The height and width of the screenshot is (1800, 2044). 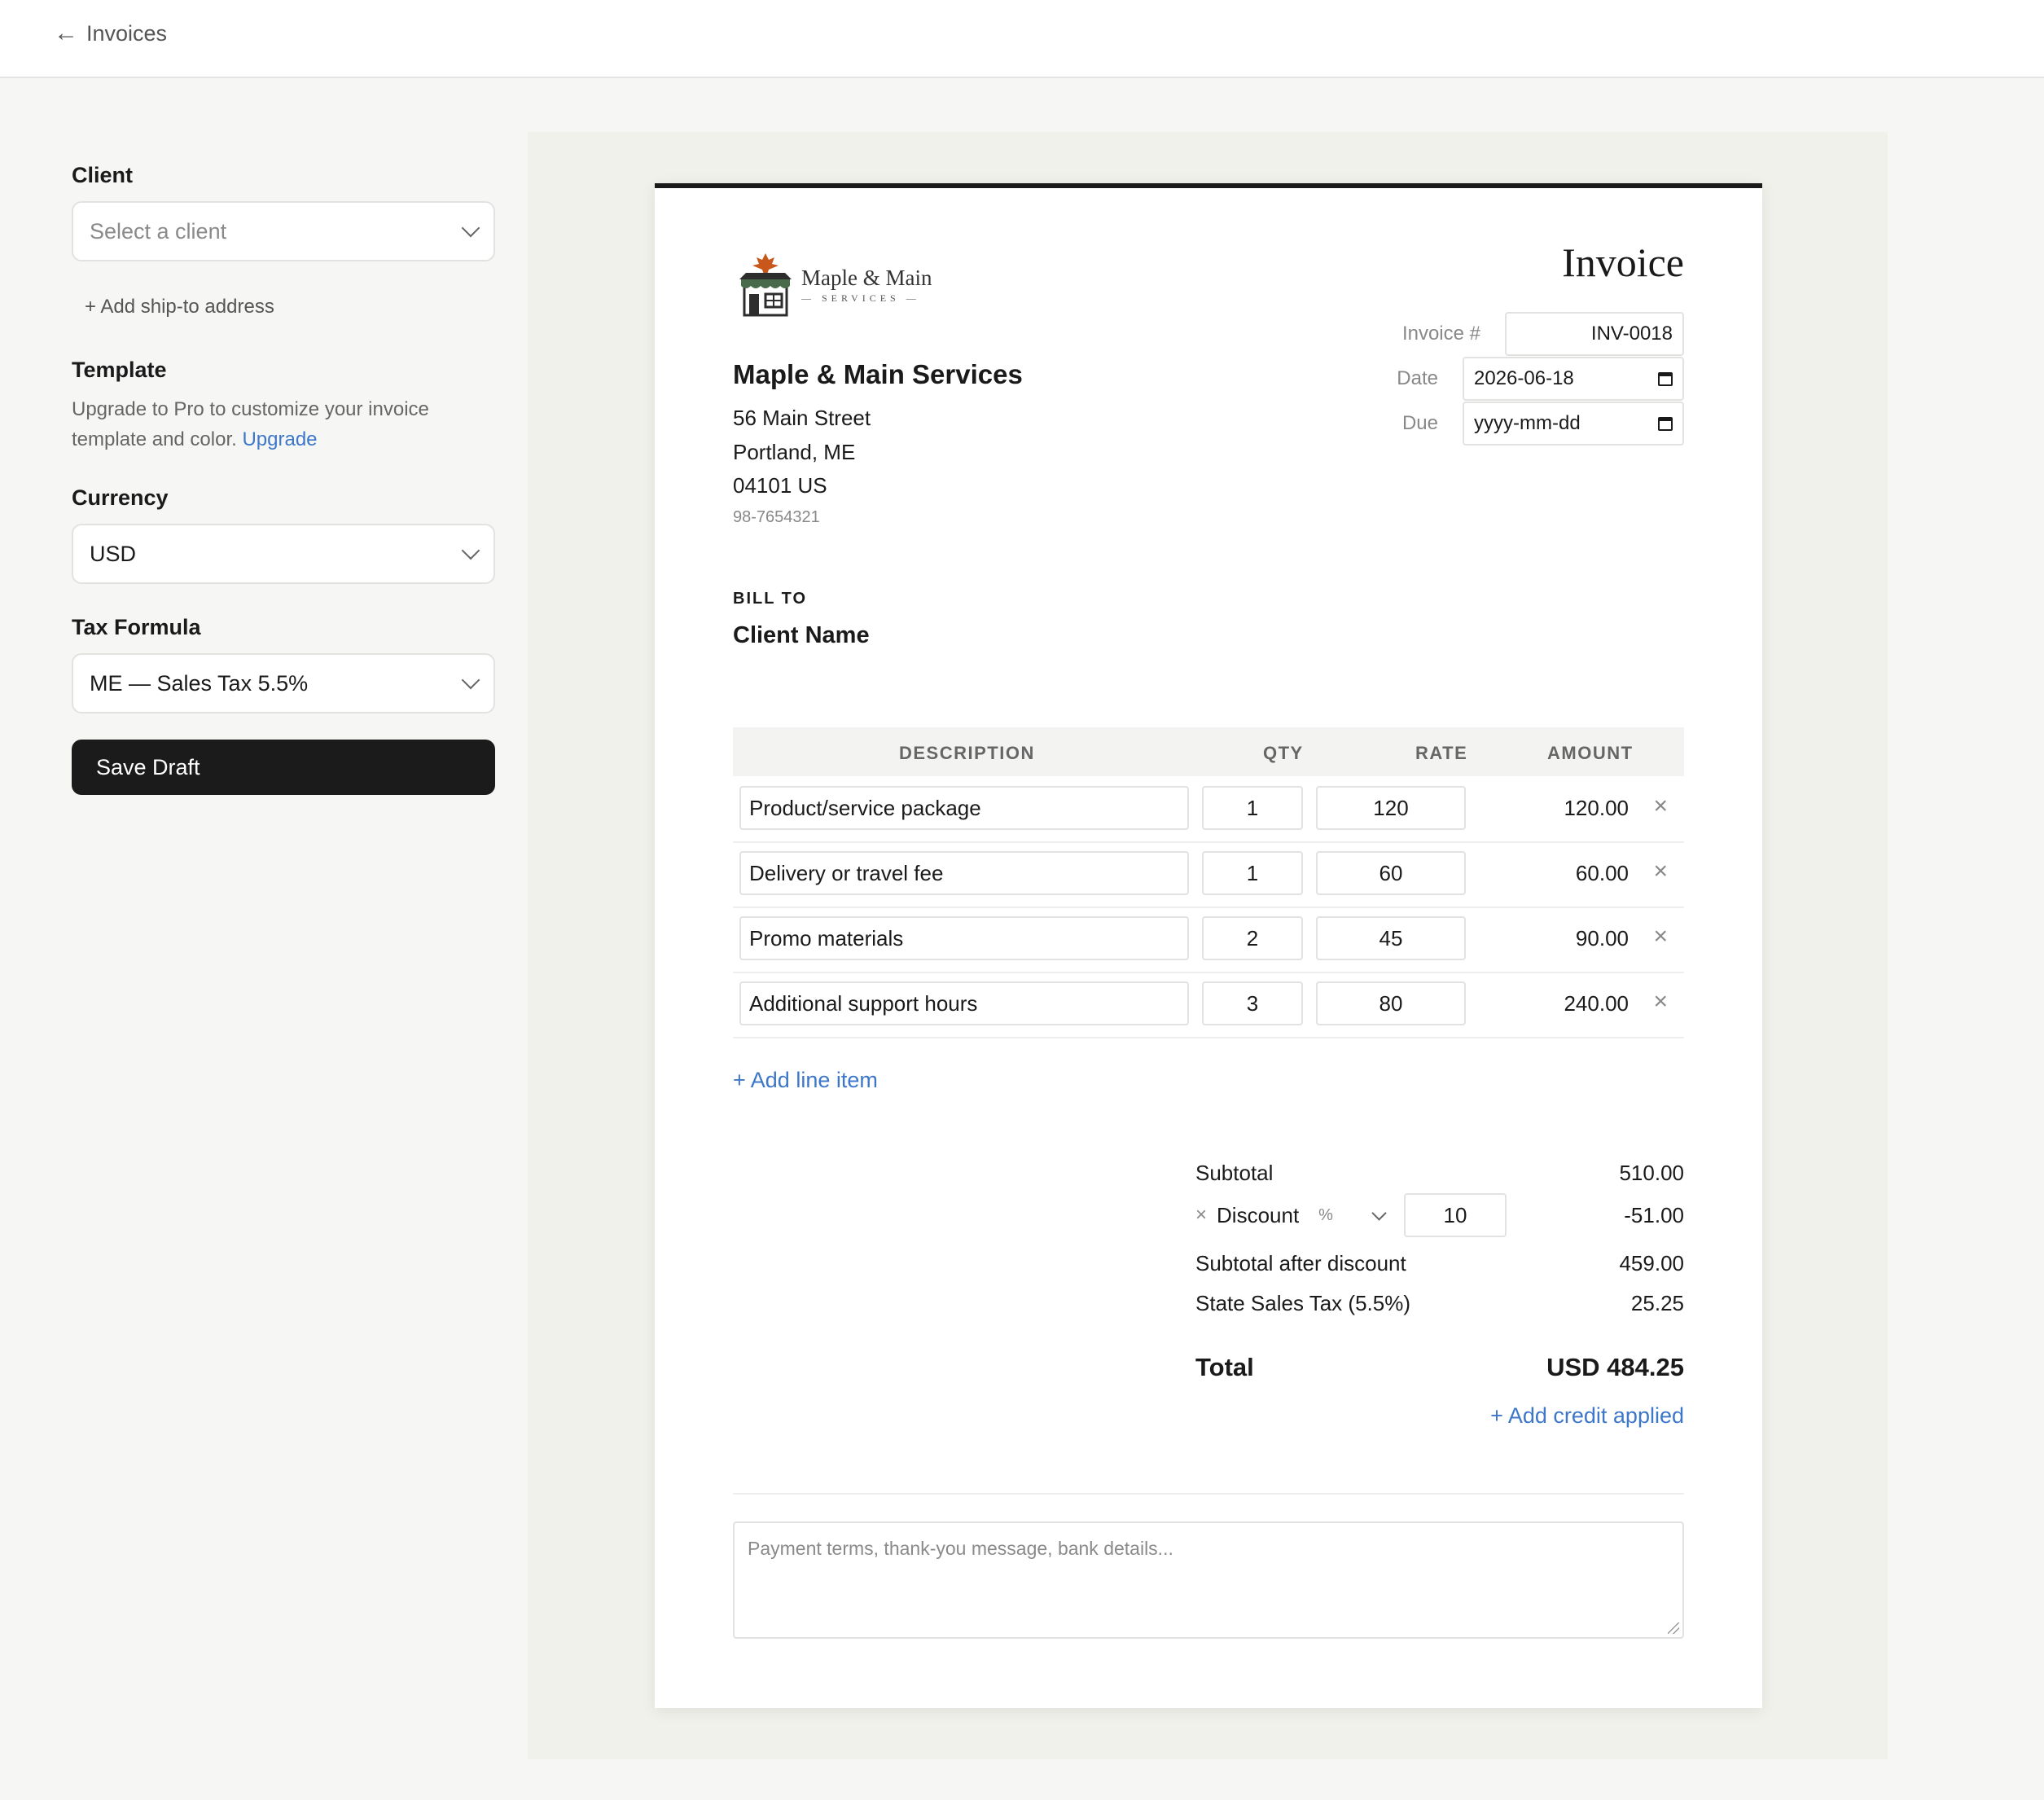 What do you see at coordinates (1527, 423) in the screenshot?
I see `due-date-value: yyyy-mm-dd` at bounding box center [1527, 423].